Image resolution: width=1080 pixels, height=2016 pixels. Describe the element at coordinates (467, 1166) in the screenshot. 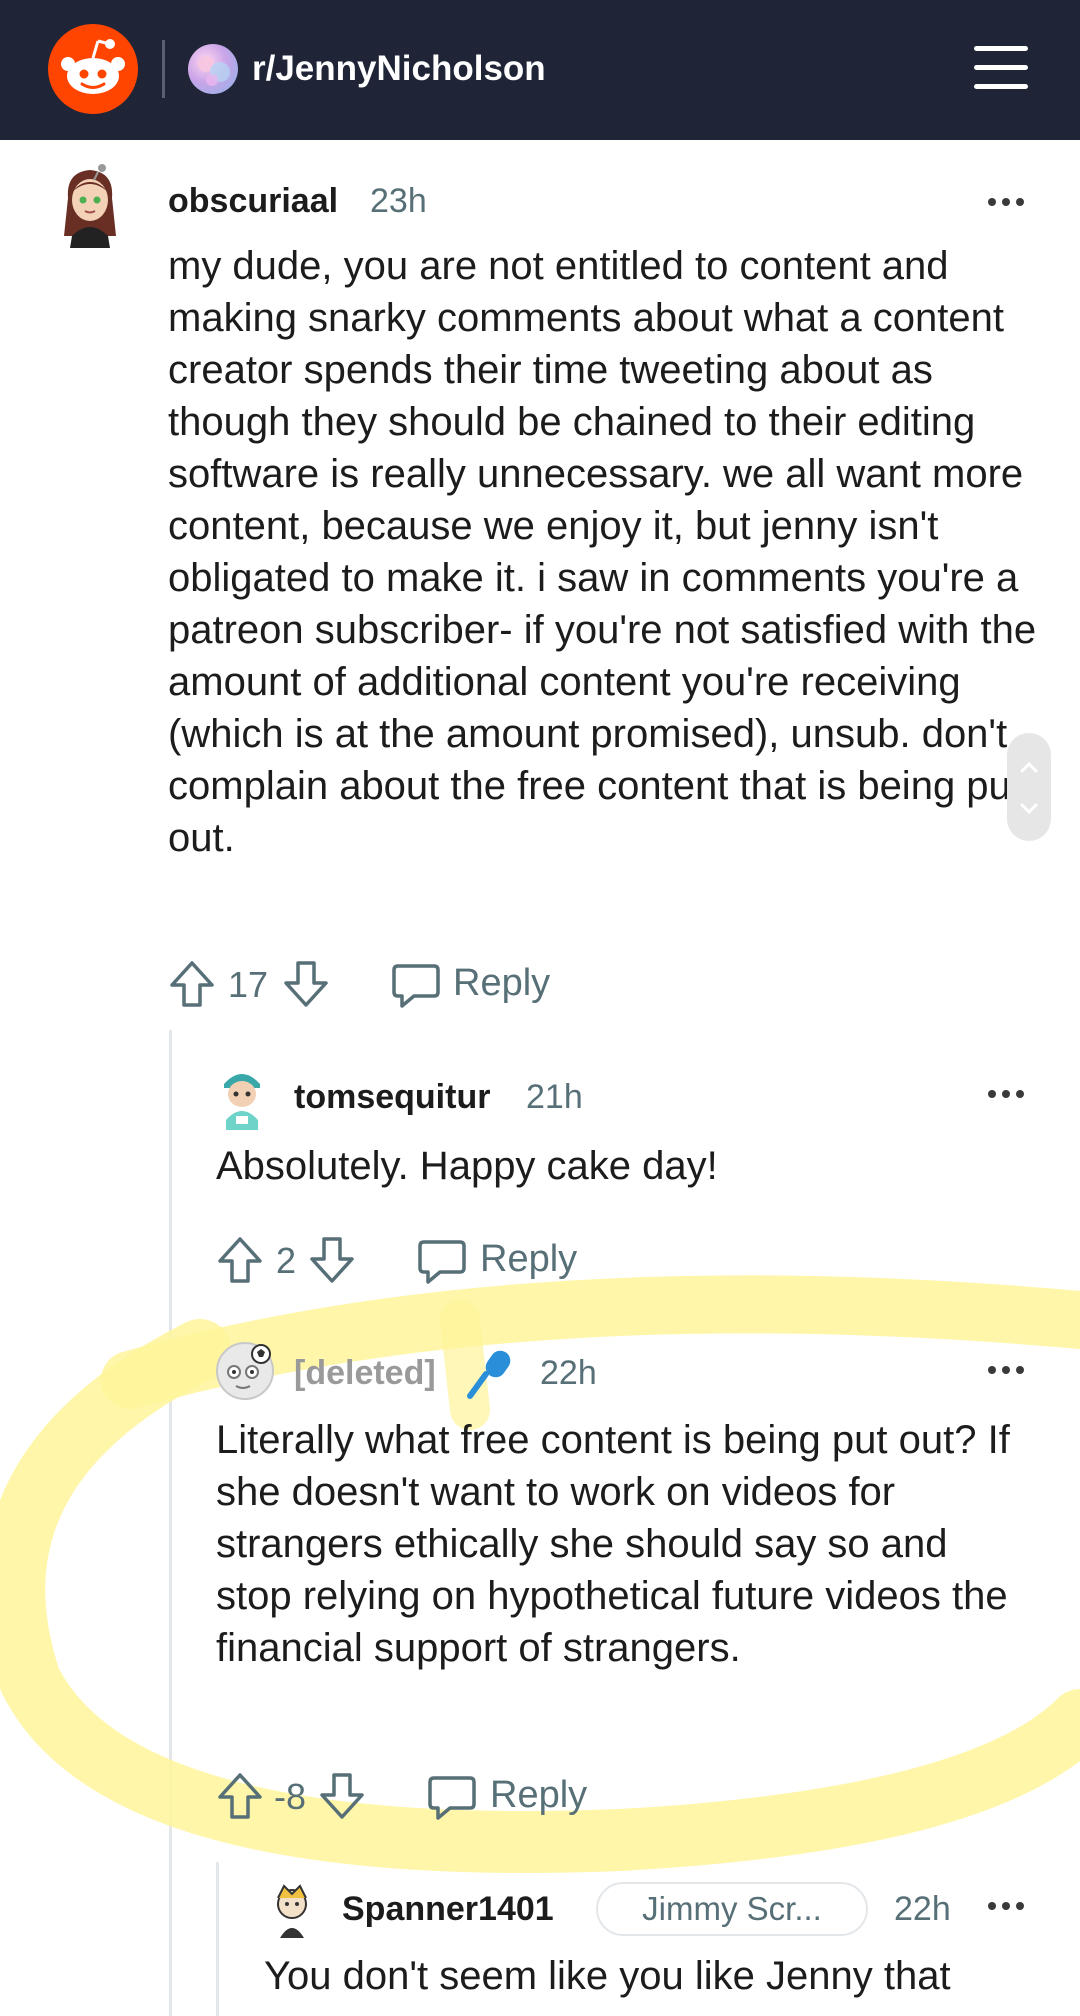

I see `comment-body: Absolutely. Happy cake day!` at that location.